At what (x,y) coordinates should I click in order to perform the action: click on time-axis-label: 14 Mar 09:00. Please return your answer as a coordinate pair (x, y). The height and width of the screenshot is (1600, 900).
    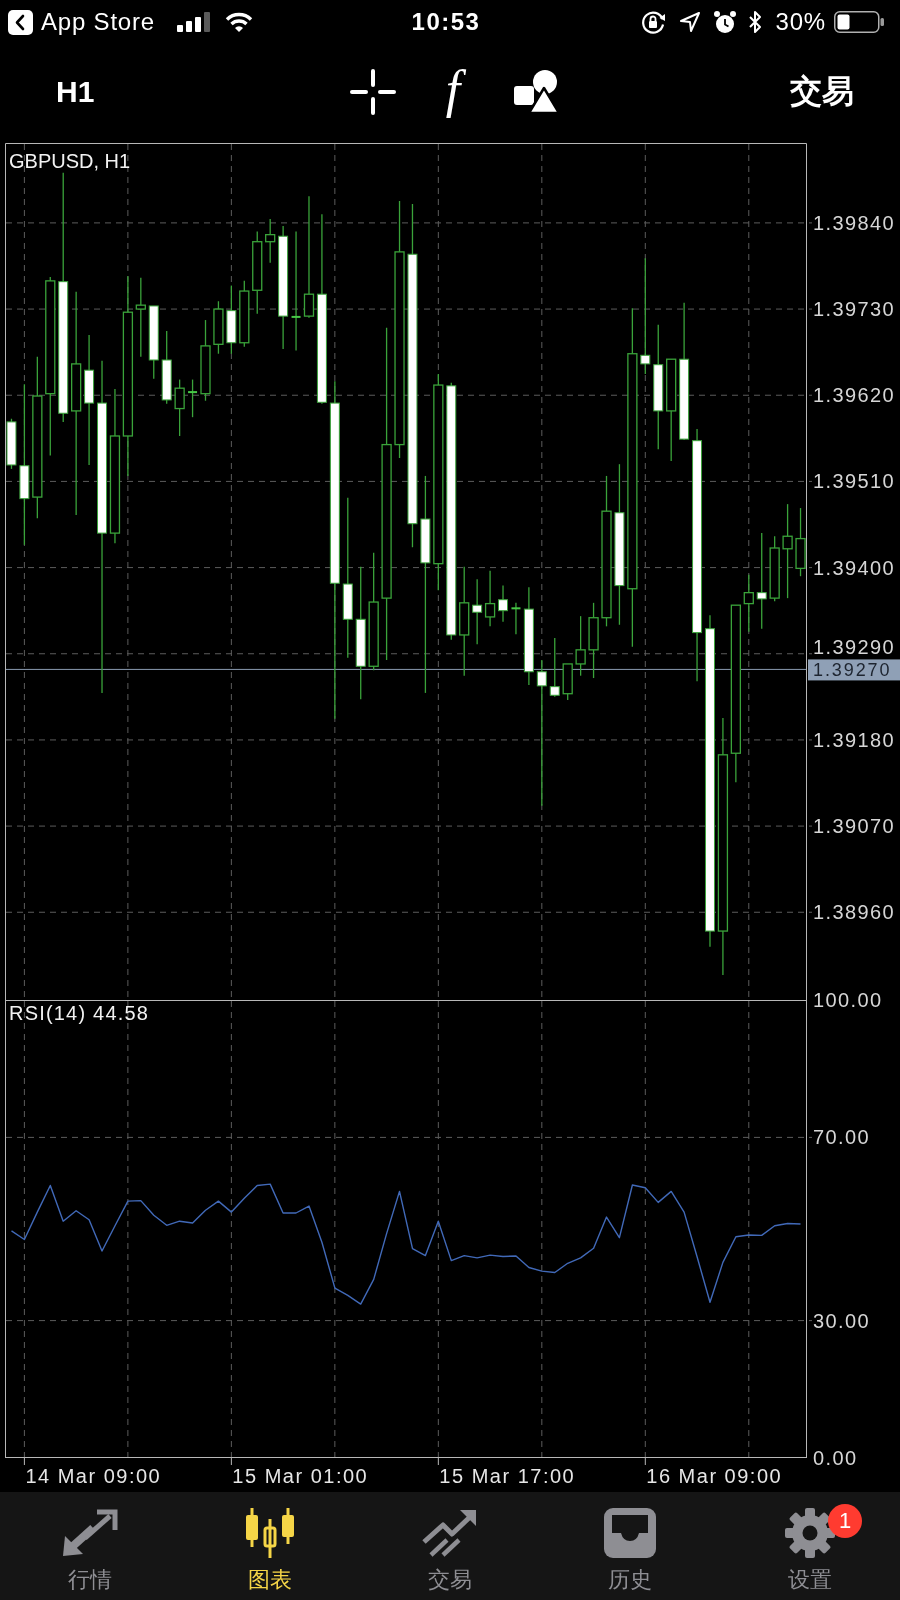
    Looking at the image, I should click on (93, 1476).